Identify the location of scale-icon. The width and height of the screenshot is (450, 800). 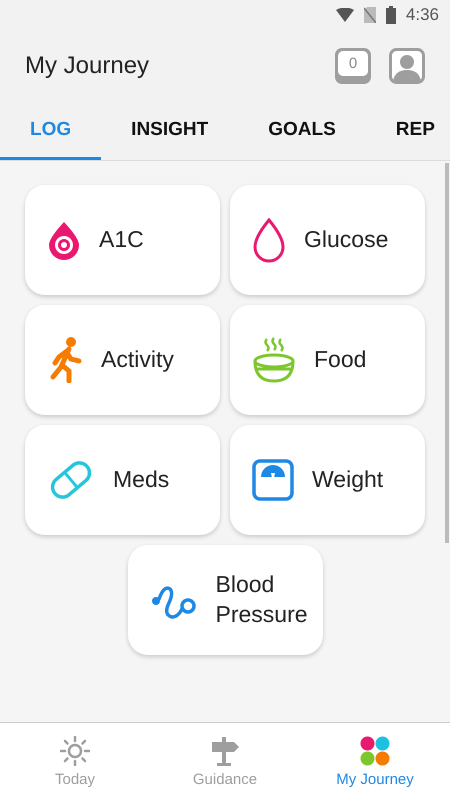
(273, 480).